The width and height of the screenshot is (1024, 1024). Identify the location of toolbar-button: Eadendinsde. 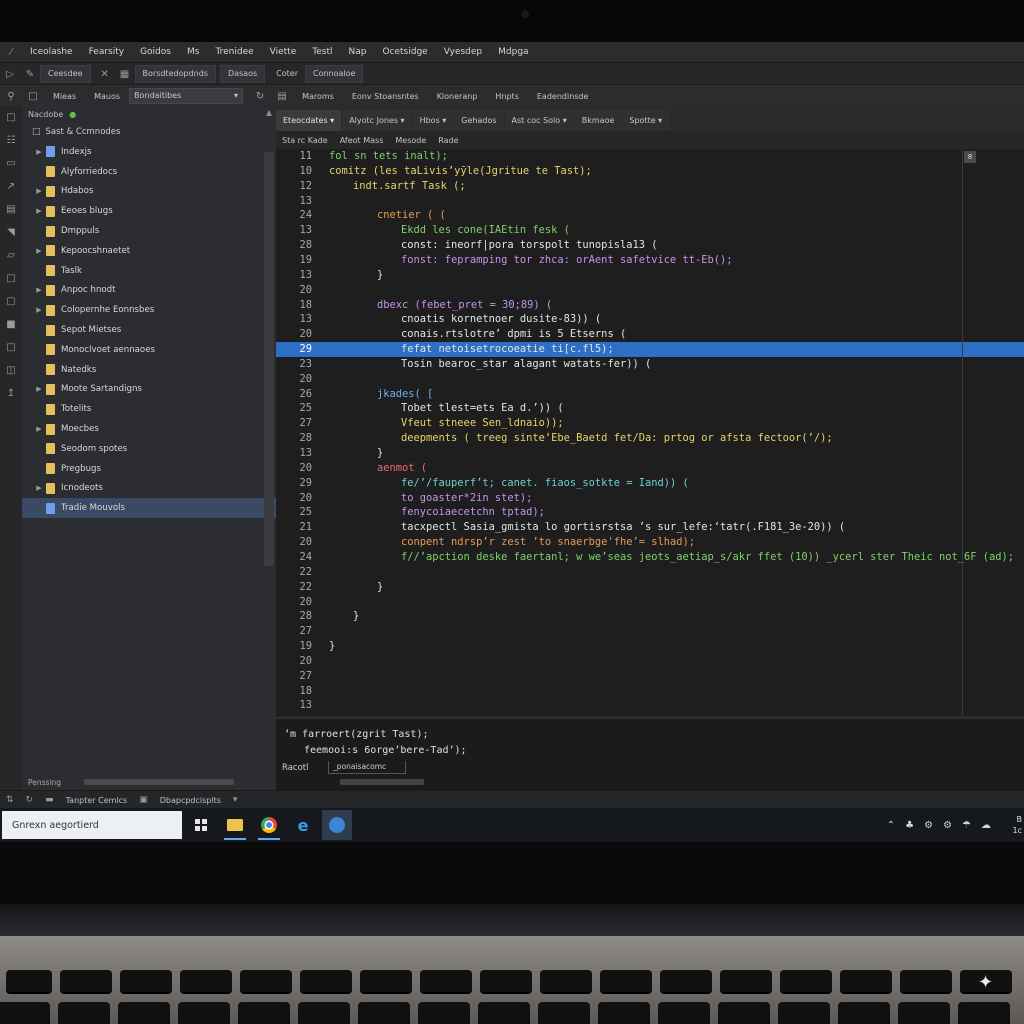
(563, 96).